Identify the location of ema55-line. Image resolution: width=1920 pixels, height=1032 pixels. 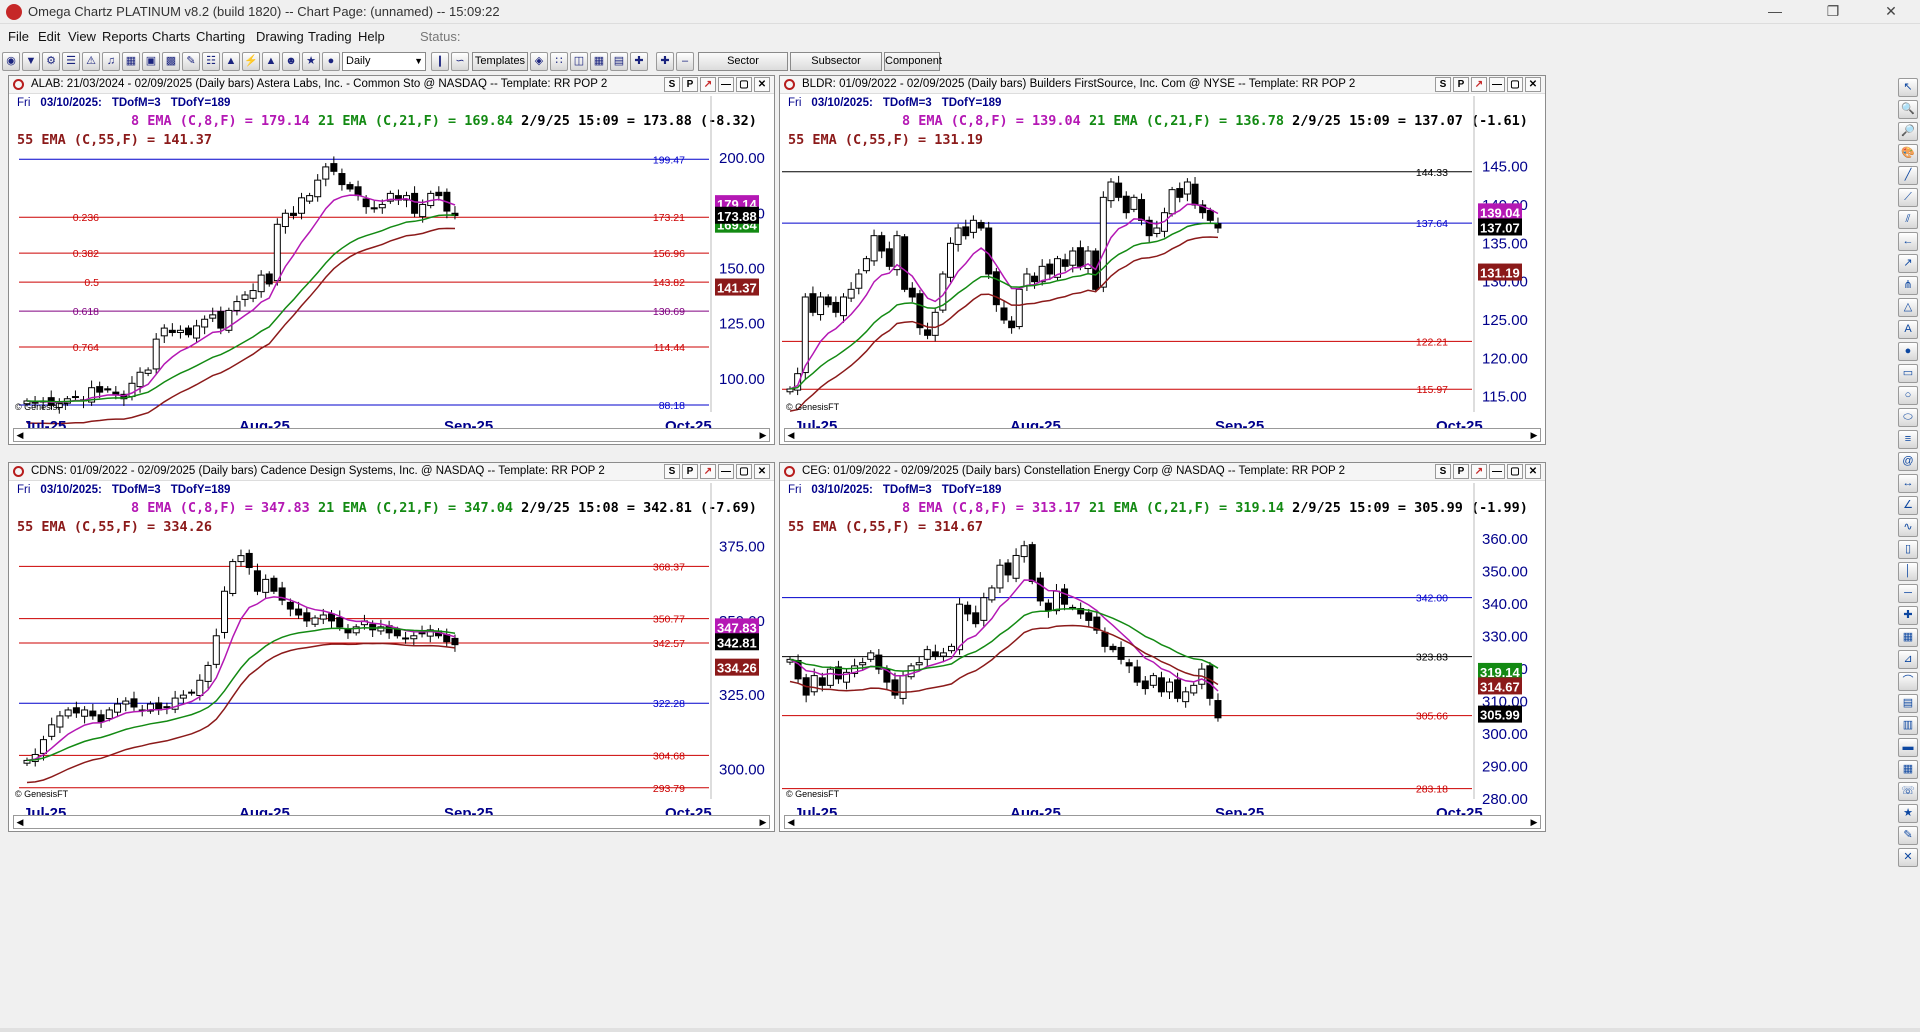
(1004, 324).